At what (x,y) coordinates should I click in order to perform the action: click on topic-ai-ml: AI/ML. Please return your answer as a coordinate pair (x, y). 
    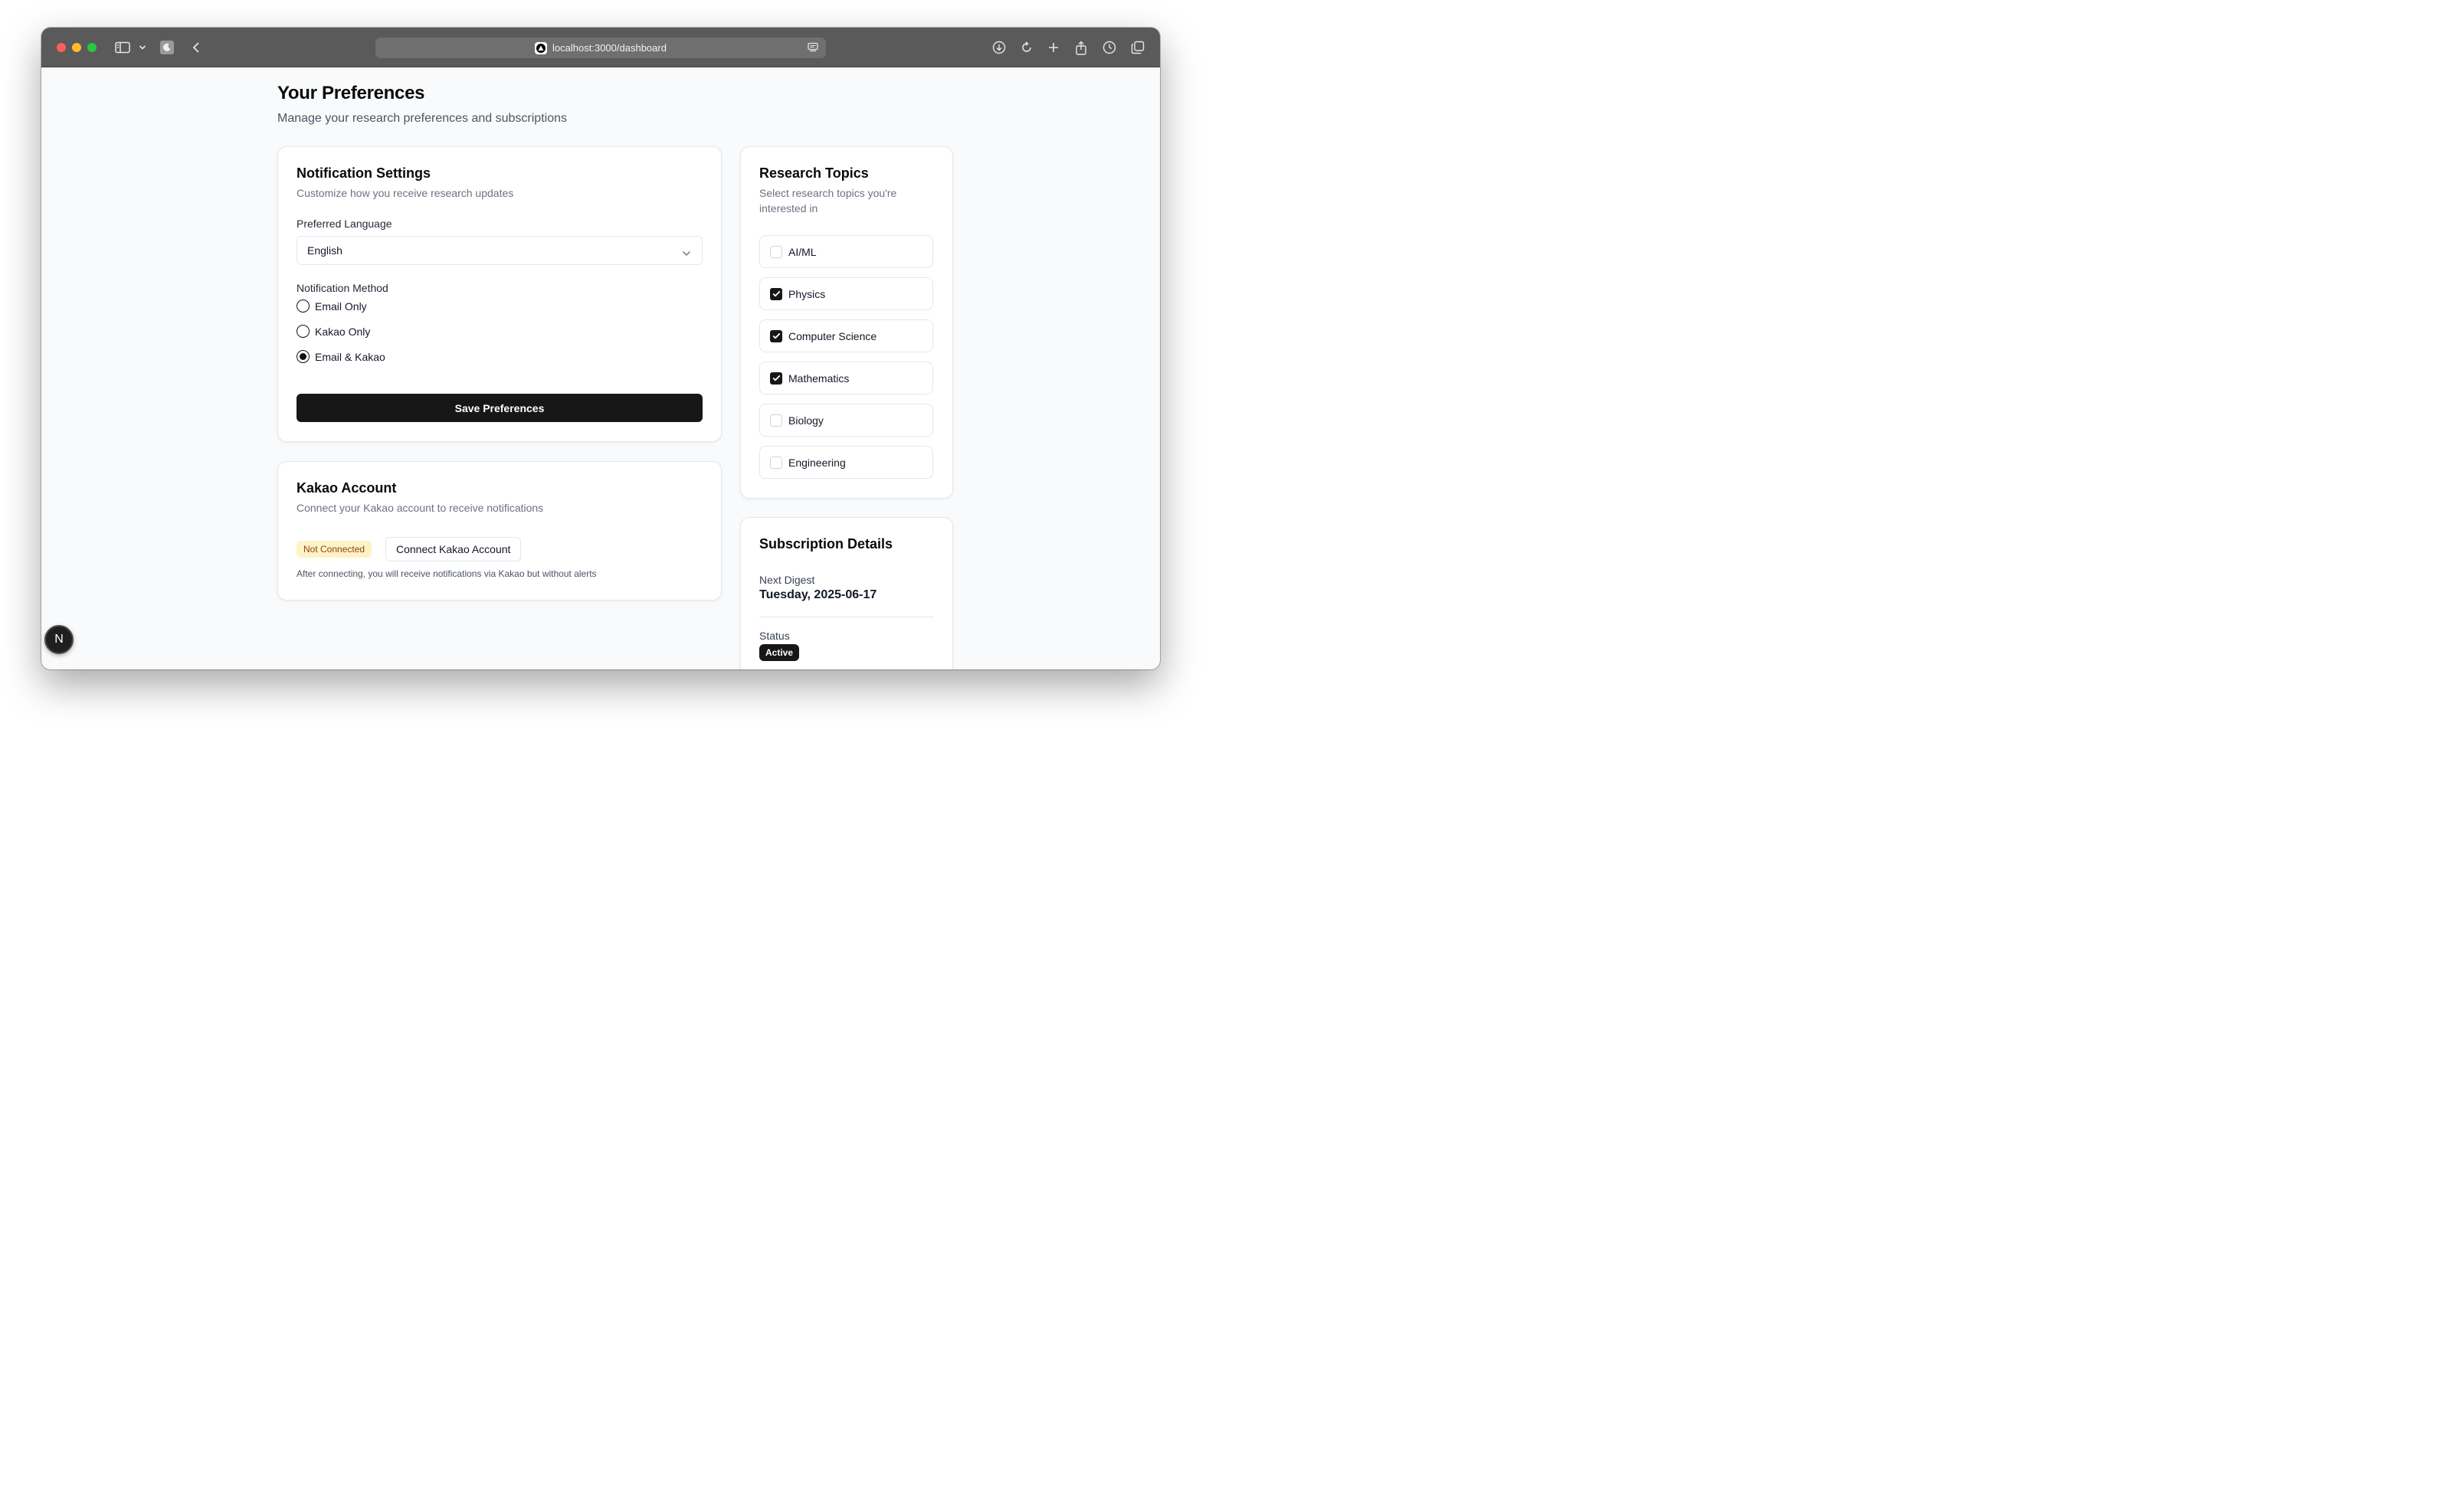
    Looking at the image, I should click on (846, 251).